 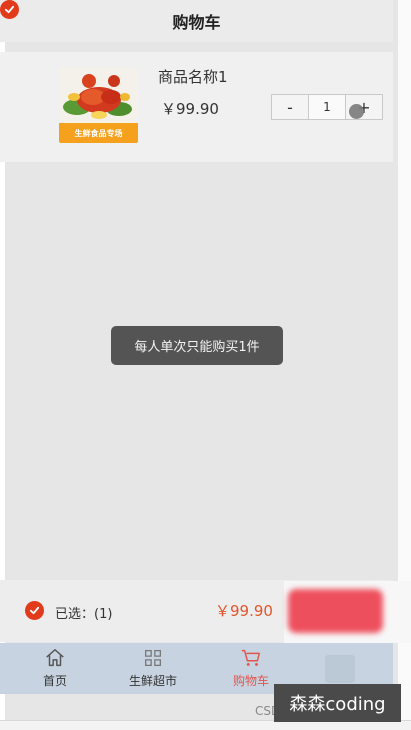 I want to click on decrease-button: -, so click(x=290, y=107).